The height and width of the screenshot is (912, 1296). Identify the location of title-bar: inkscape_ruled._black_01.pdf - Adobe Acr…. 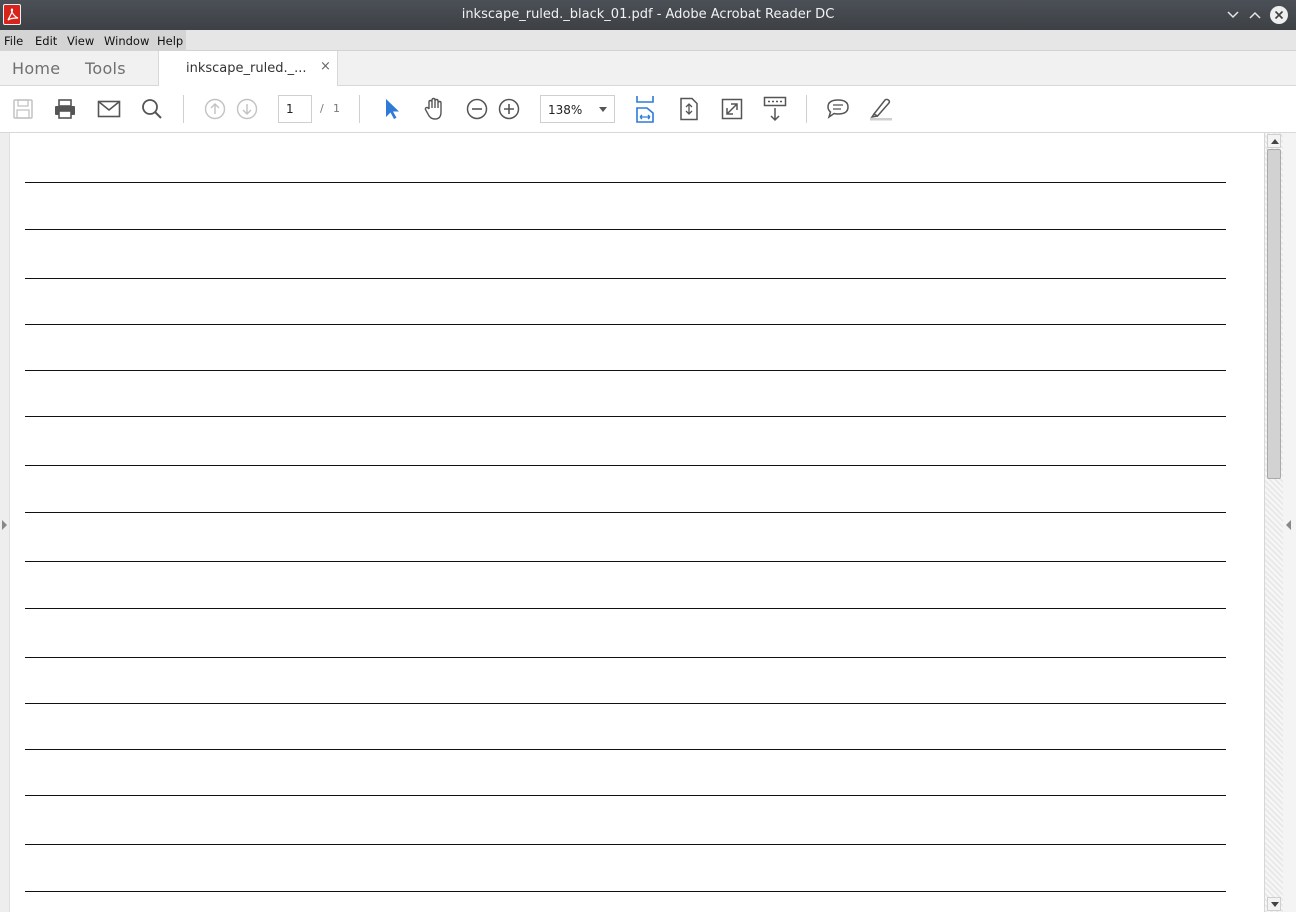
(648, 15).